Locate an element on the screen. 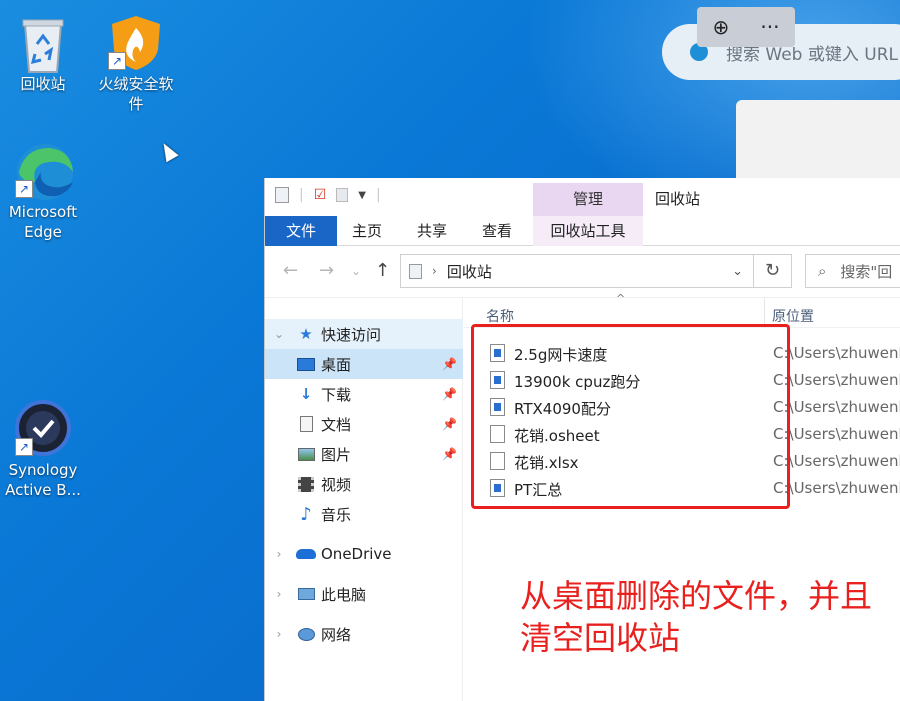 This screenshot has height=701, width=900. tab-view: 查看 is located at coordinates (497, 231).